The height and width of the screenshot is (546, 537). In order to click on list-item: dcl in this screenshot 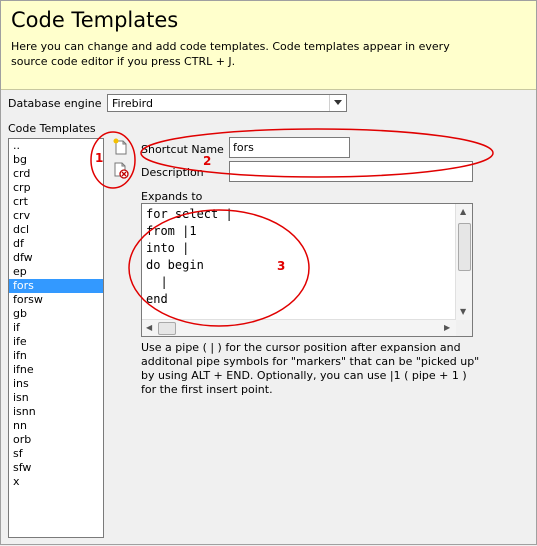, I will do `click(56, 230)`.